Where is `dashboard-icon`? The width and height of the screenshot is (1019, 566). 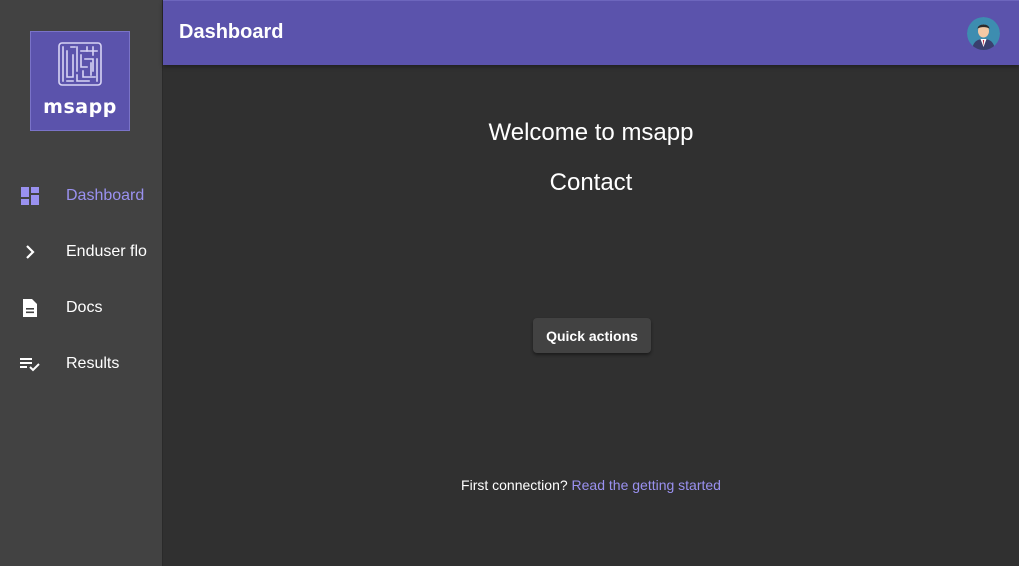
dashboard-icon is located at coordinates (30, 196).